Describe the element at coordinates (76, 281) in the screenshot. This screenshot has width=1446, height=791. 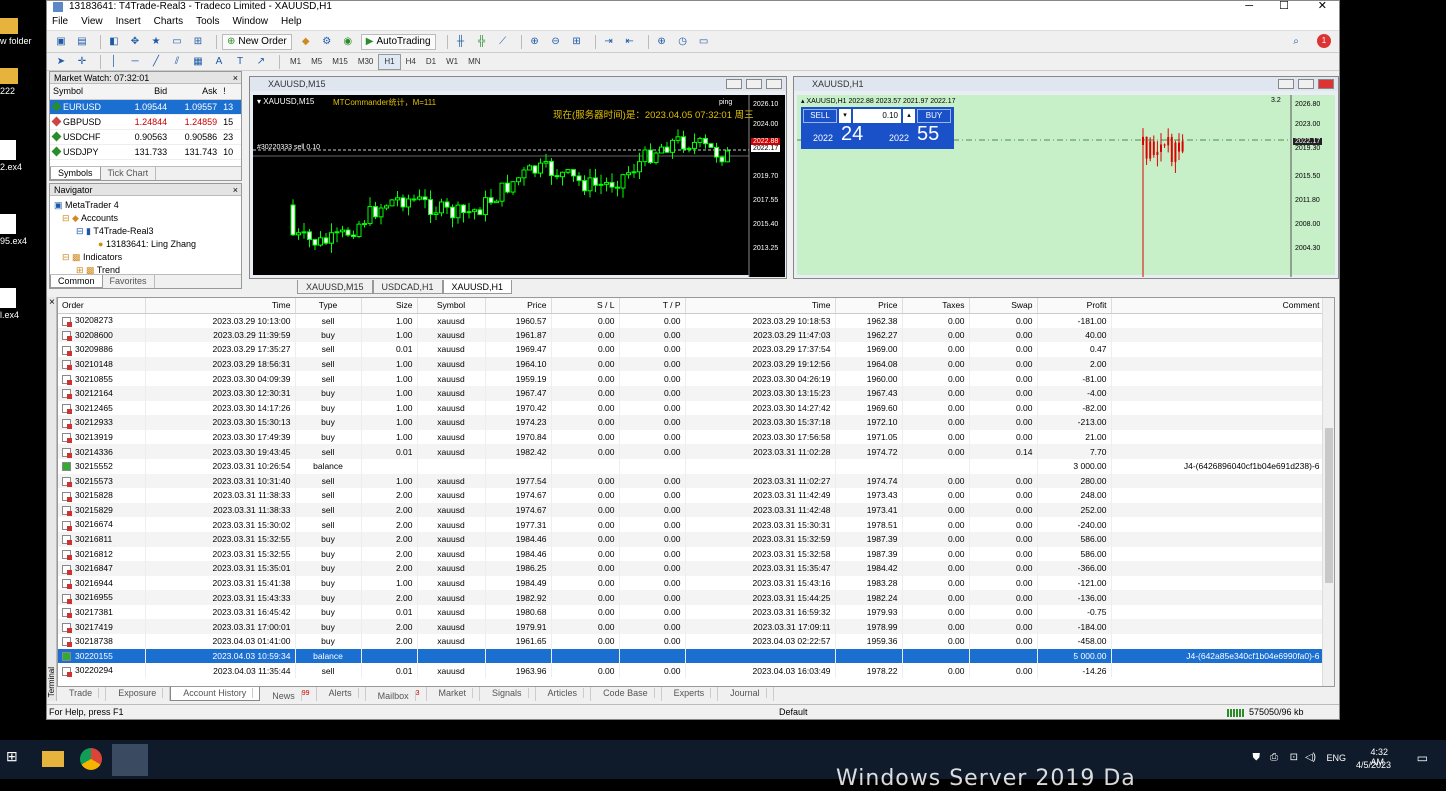
I see `tab-common: Common` at that location.